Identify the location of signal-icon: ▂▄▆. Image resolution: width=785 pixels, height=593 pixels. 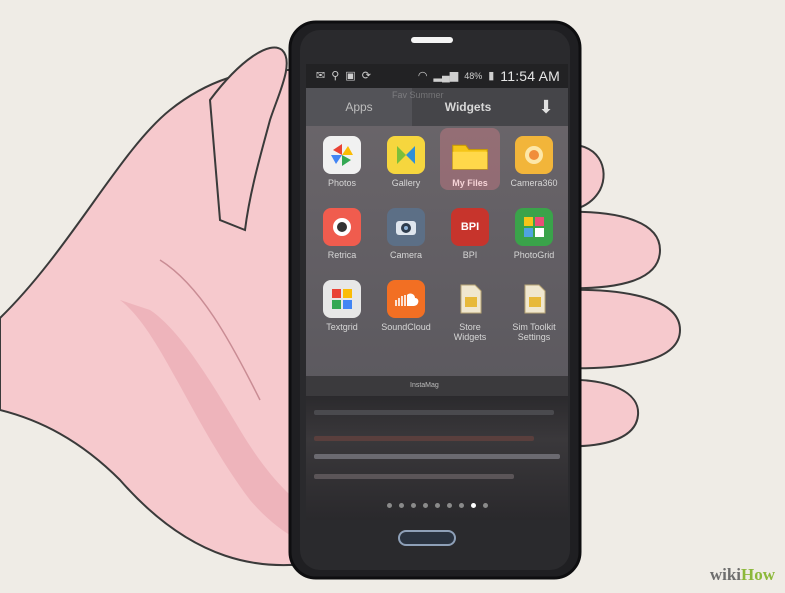
(446, 75).